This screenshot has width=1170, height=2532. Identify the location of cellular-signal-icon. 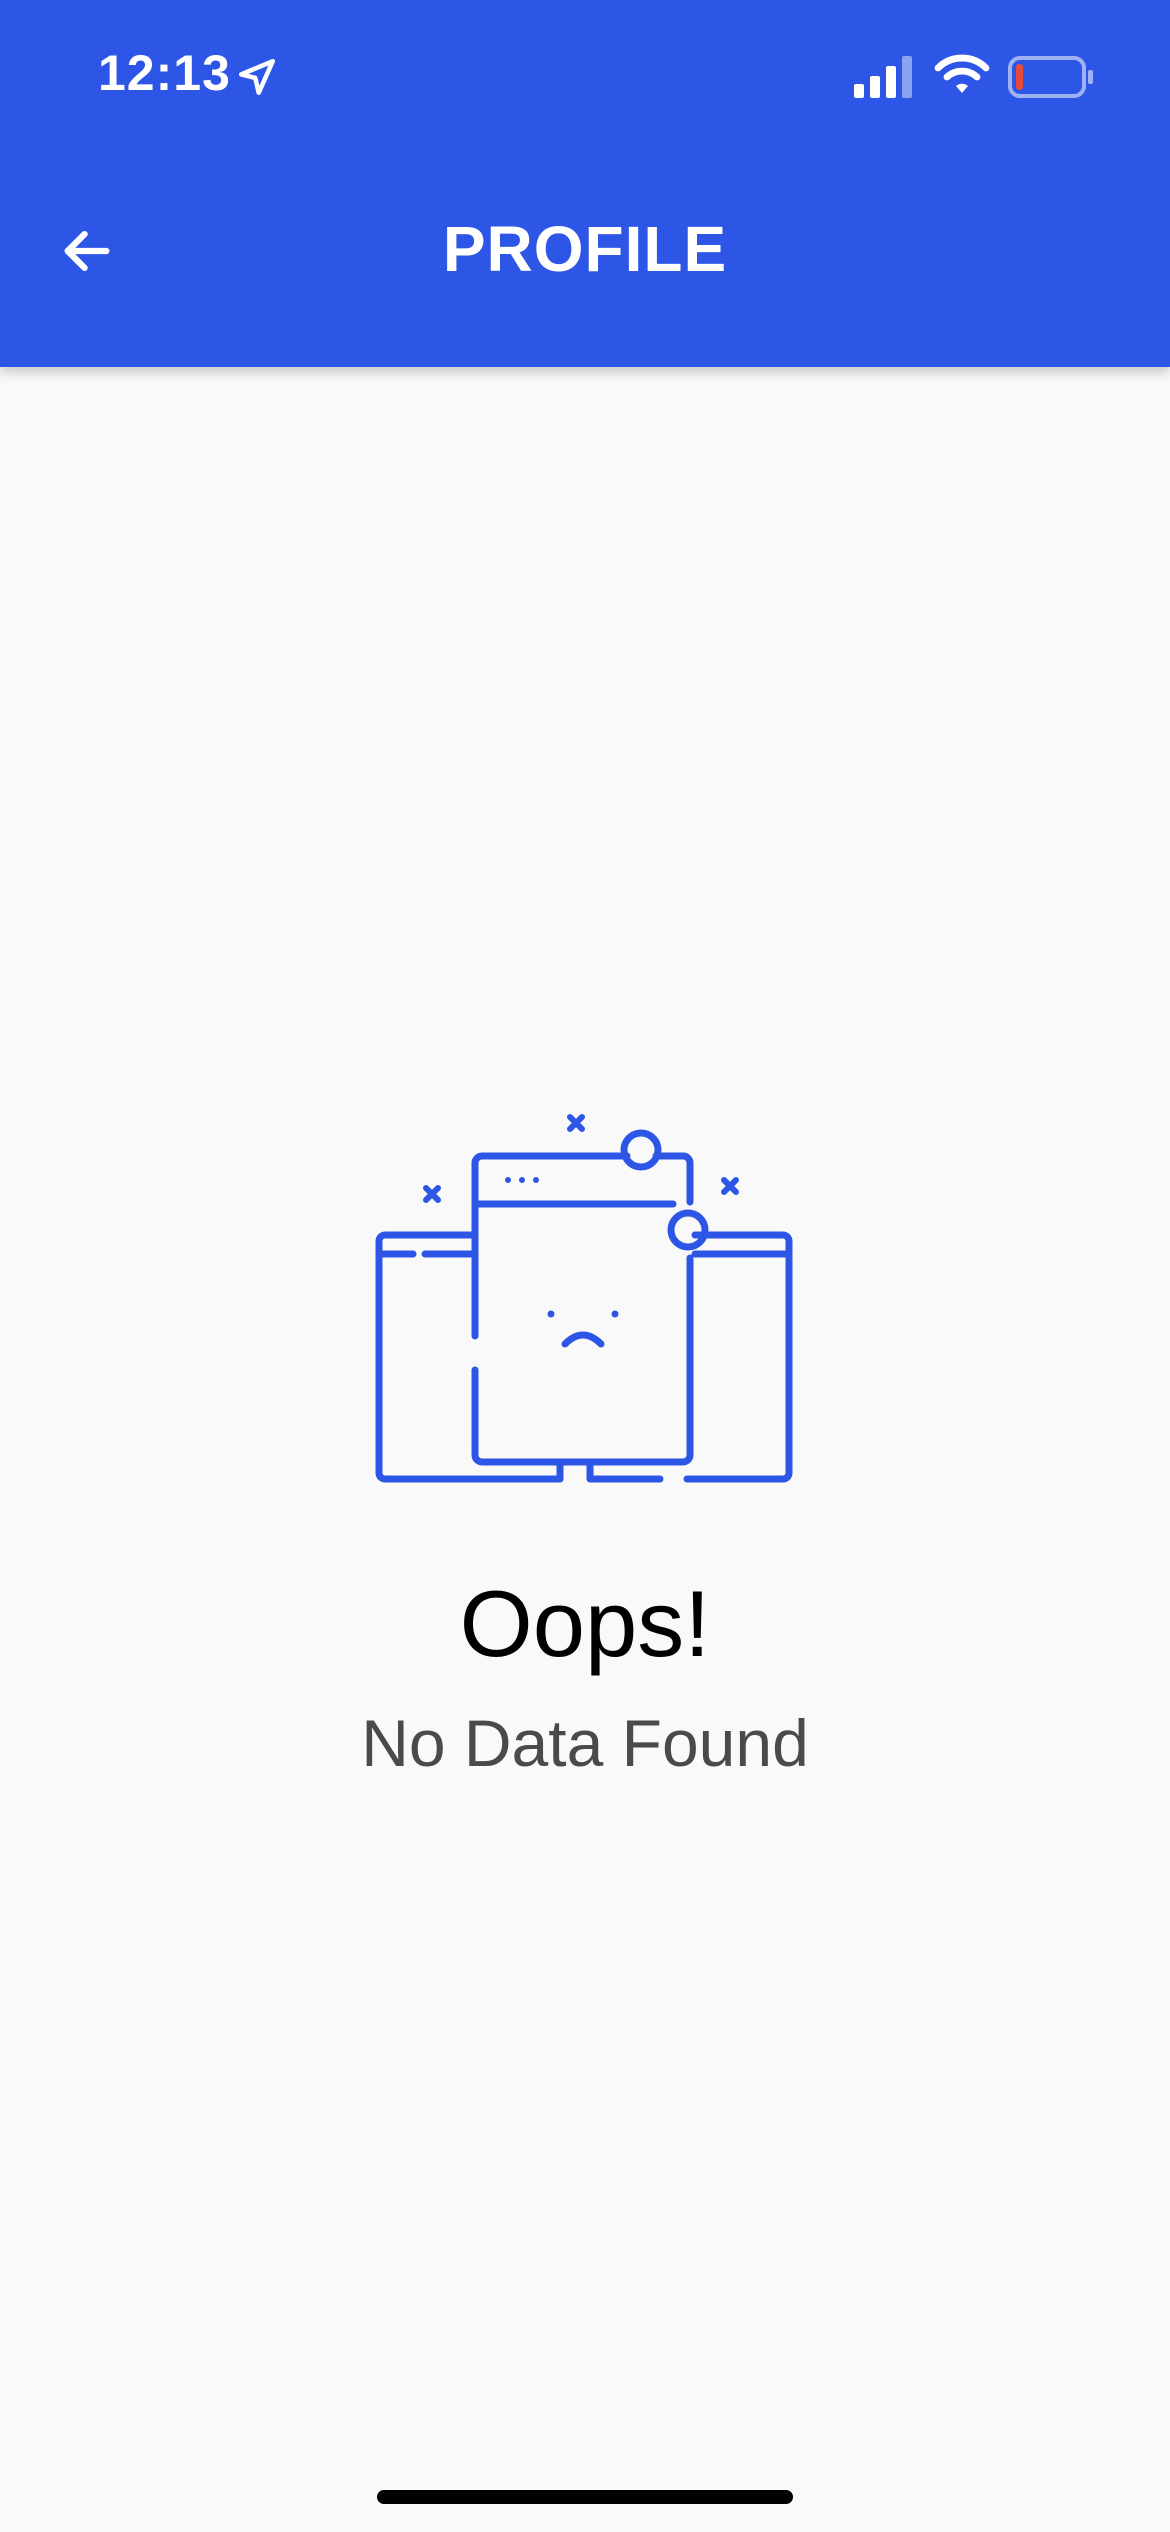
(883, 77).